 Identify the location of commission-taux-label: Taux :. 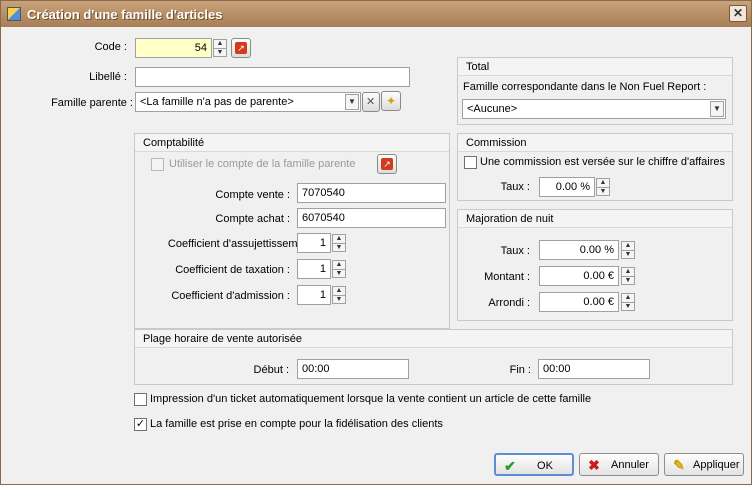
(515, 187).